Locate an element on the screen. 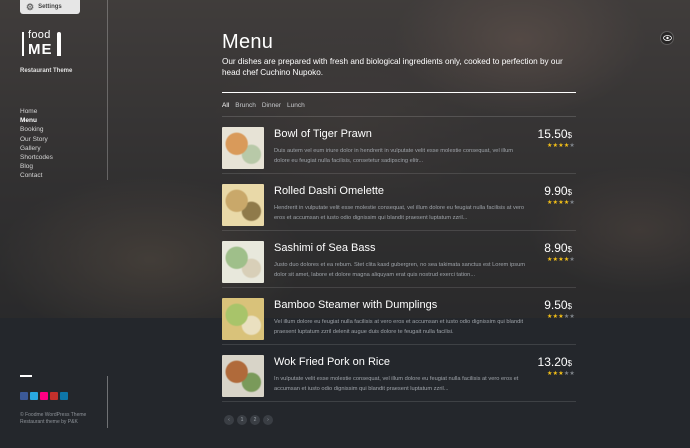 This screenshot has height=448, width=690. divider-dash is located at coordinates (26, 376).